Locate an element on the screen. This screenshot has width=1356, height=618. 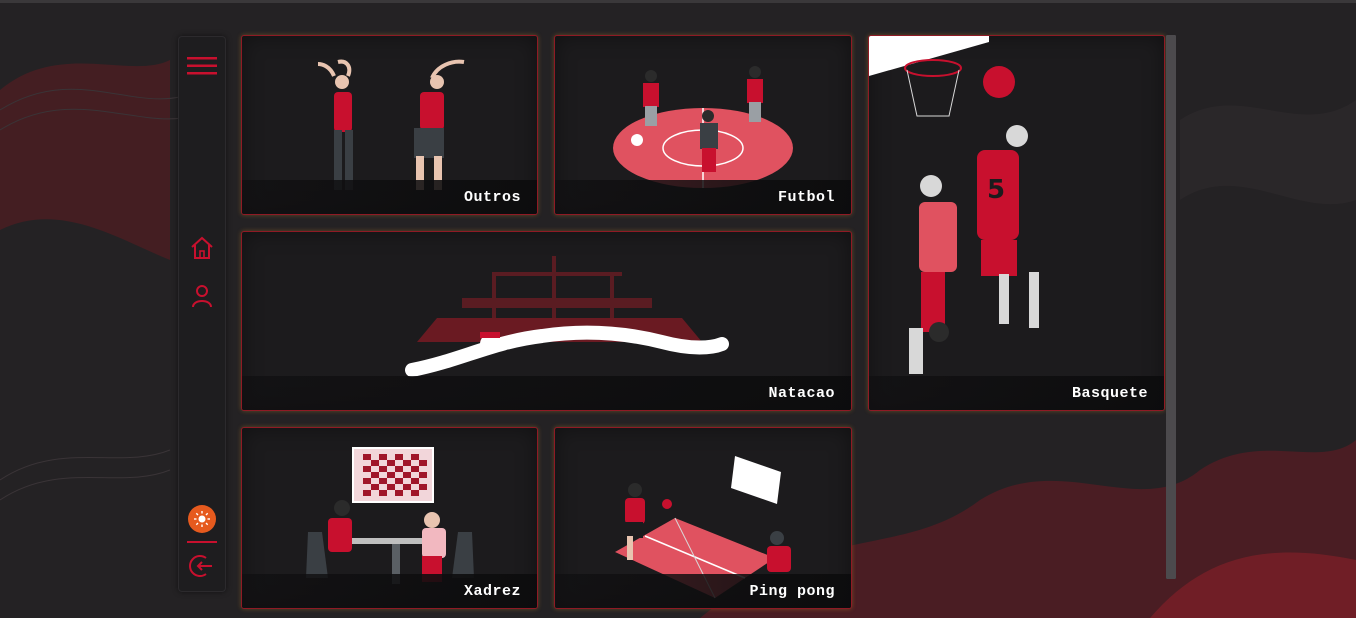
user-icon is located at coordinates (202, 296).